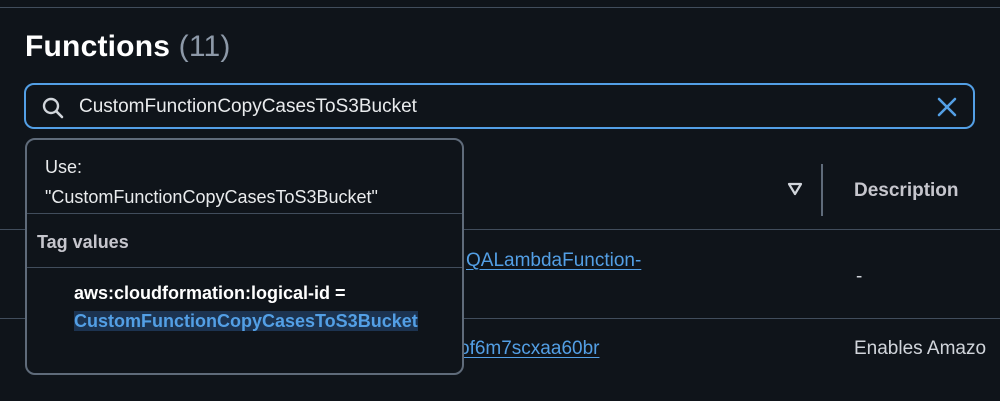 Image resolution: width=1000 pixels, height=401 pixels. I want to click on page-title-text: Functions, so click(98, 46).